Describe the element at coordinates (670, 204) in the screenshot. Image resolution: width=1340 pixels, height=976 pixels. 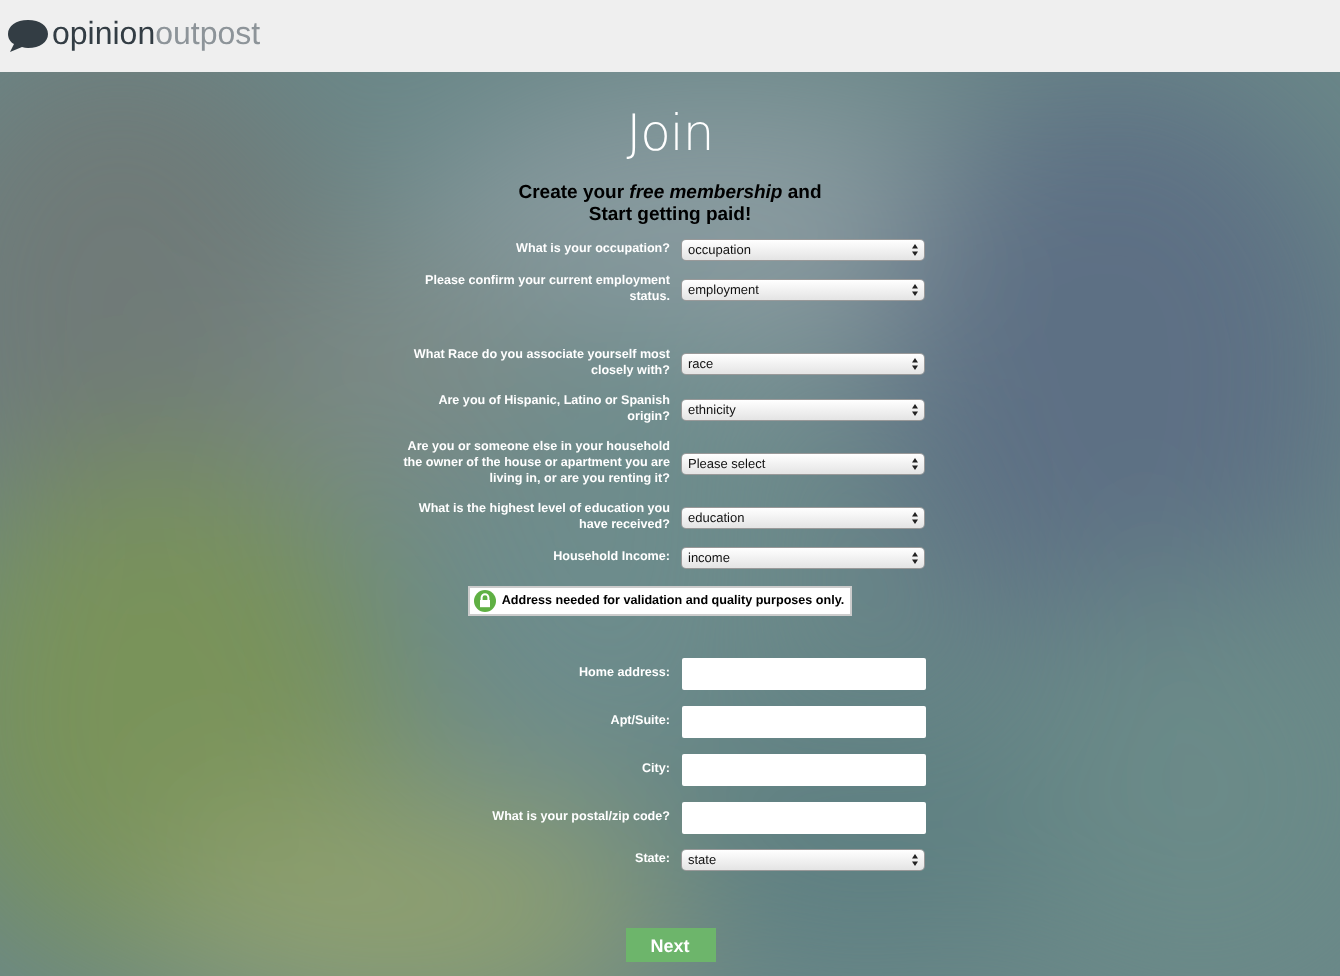
I see `signup-heading: Create your free membership and Start getting paid!` at that location.